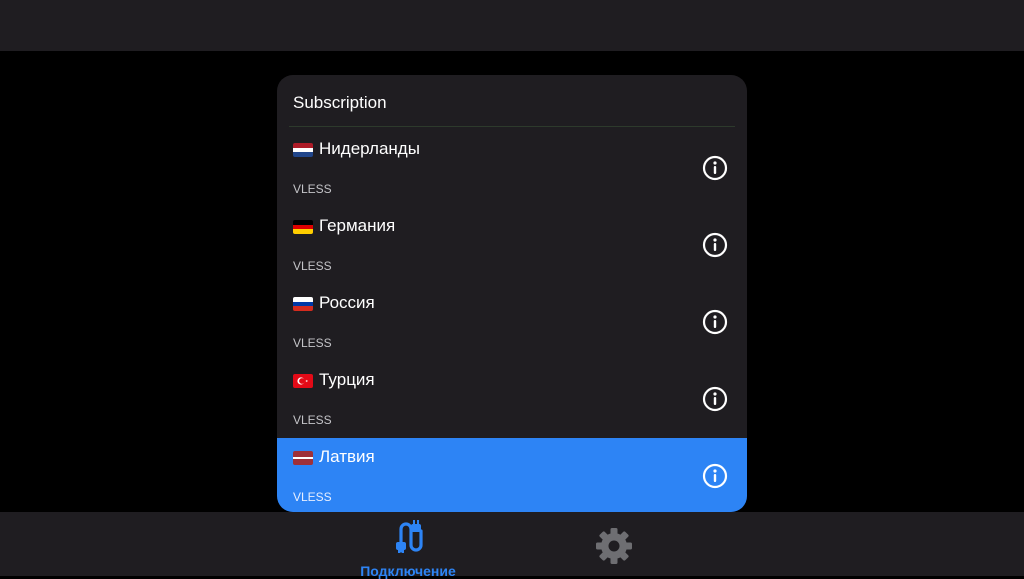 The width and height of the screenshot is (1024, 579). What do you see at coordinates (347, 456) in the screenshot?
I see `server-name: Латвия` at bounding box center [347, 456].